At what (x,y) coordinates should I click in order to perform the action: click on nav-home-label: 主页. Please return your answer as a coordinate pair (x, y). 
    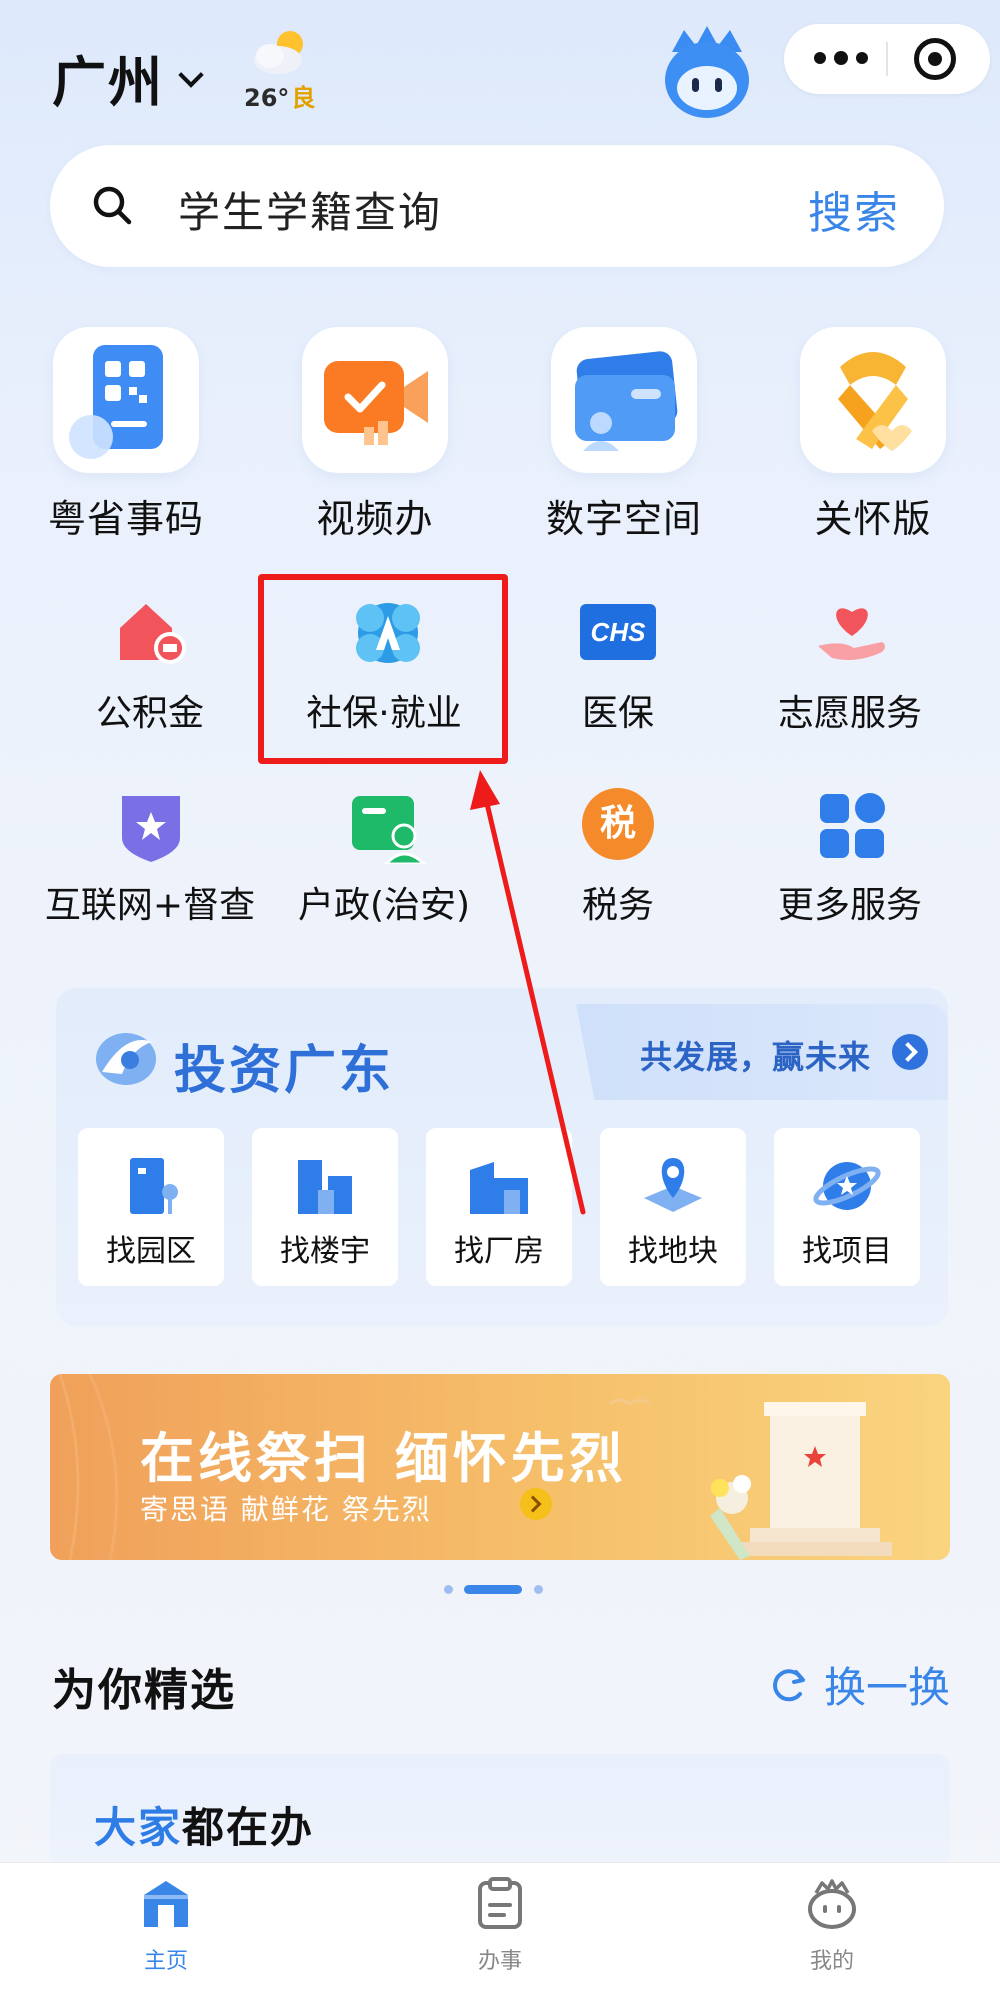
    Looking at the image, I should click on (165, 1961).